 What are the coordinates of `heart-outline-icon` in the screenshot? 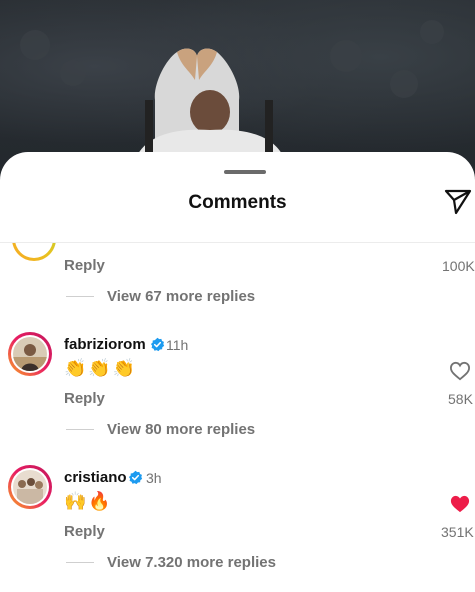 It's located at (460, 371).